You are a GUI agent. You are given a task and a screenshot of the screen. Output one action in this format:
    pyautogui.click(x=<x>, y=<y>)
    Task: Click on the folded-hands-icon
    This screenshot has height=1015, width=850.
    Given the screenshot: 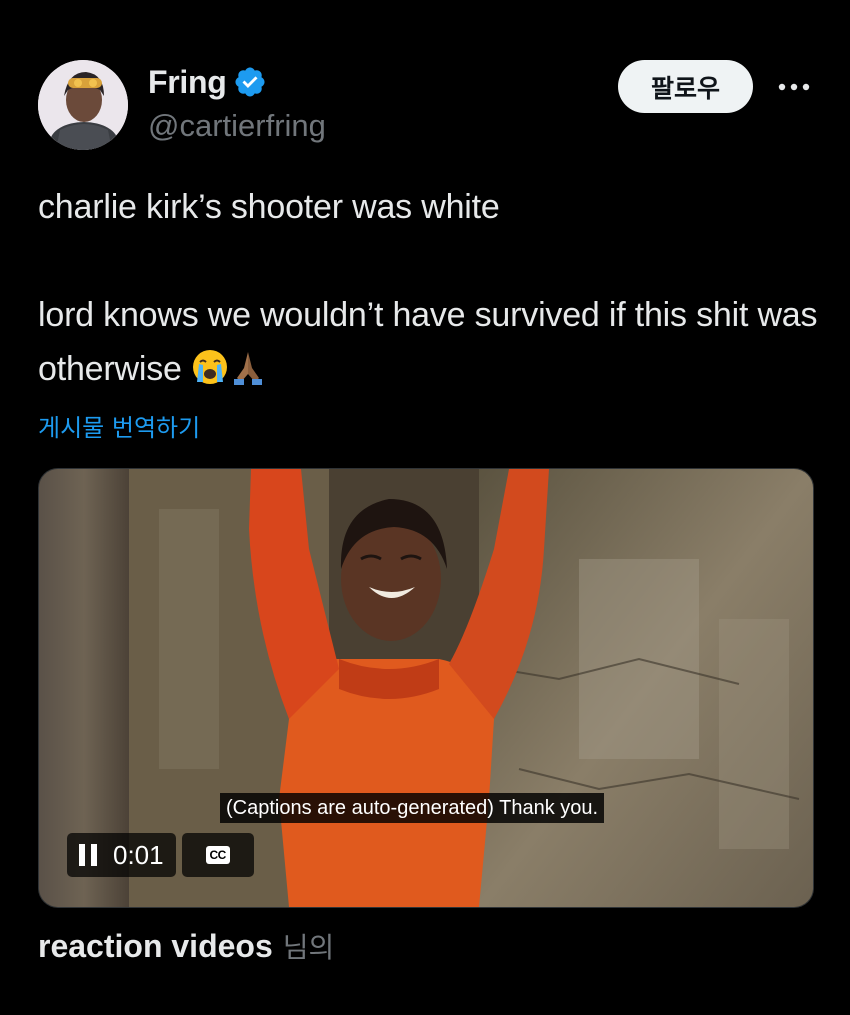 What is the action you would take?
    pyautogui.click(x=248, y=367)
    